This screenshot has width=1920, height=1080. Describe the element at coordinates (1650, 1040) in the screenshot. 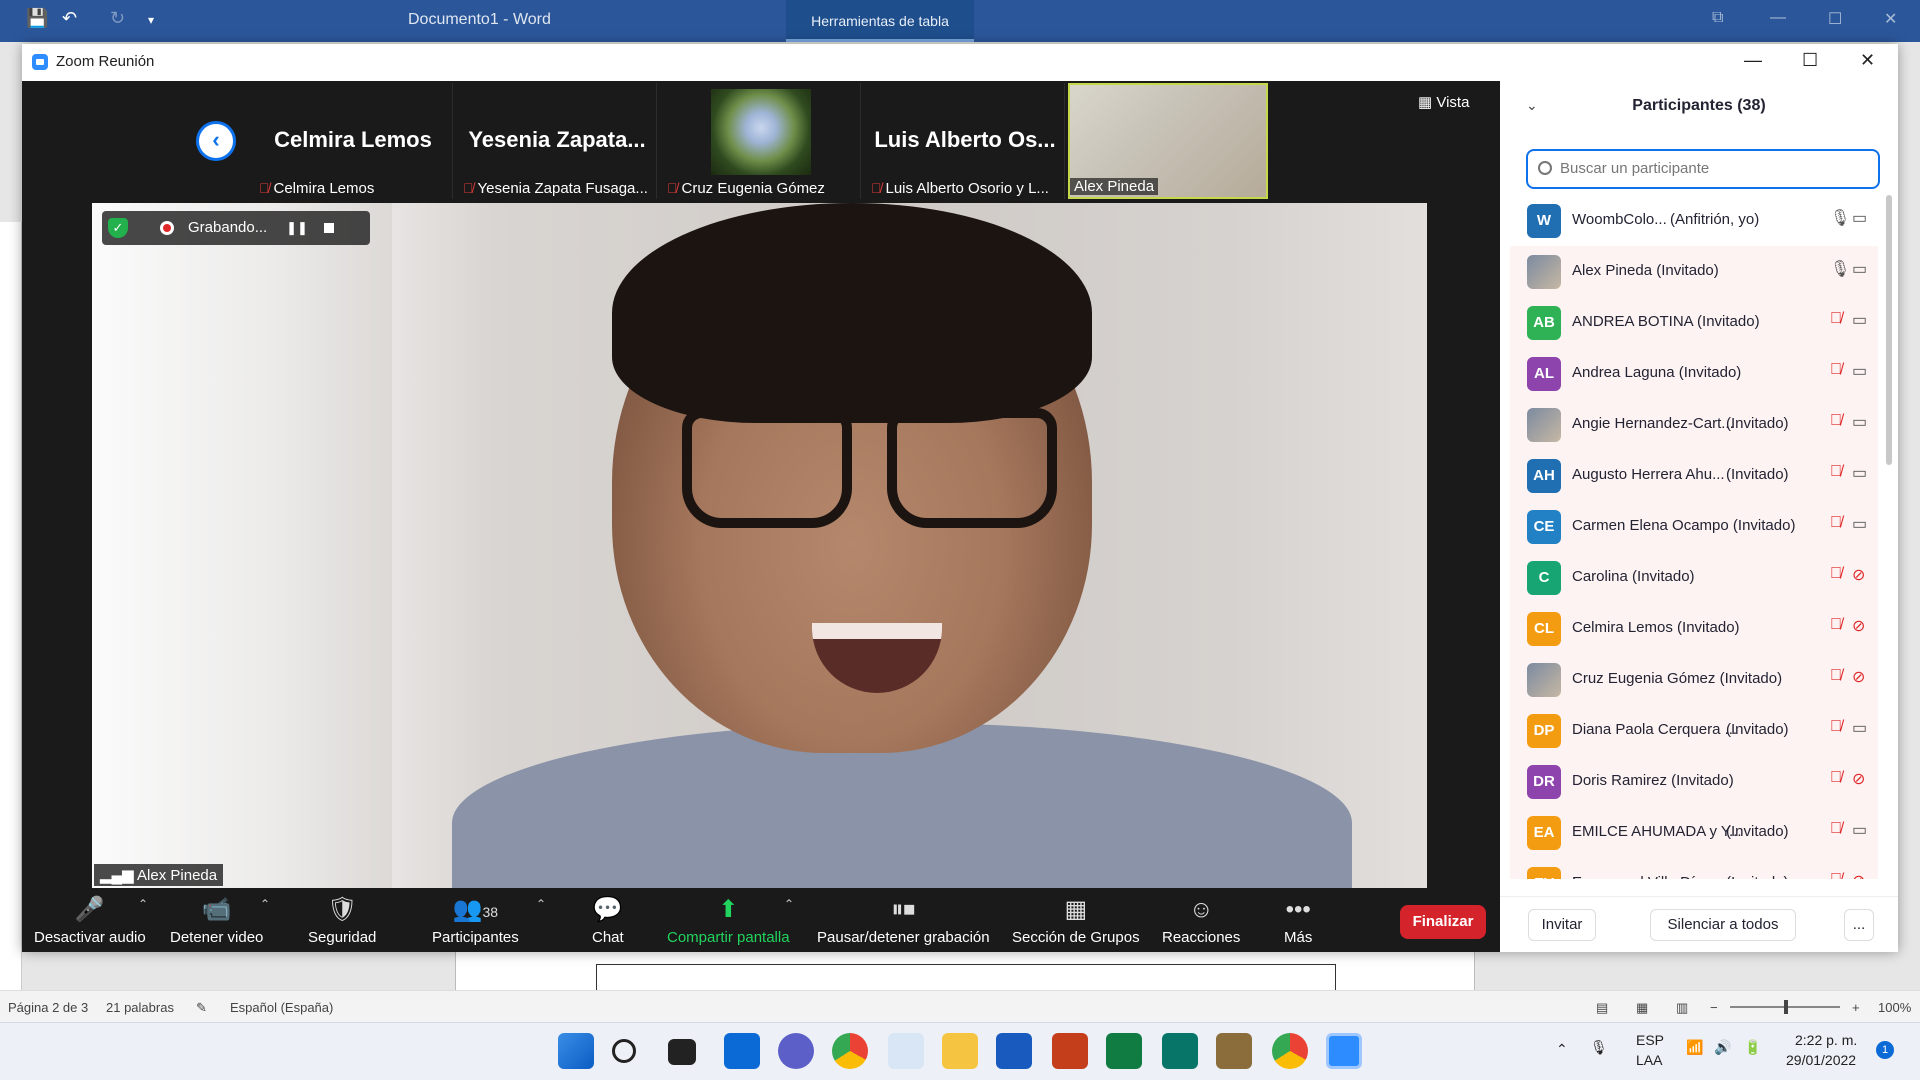

I see `language-top: ESP` at that location.